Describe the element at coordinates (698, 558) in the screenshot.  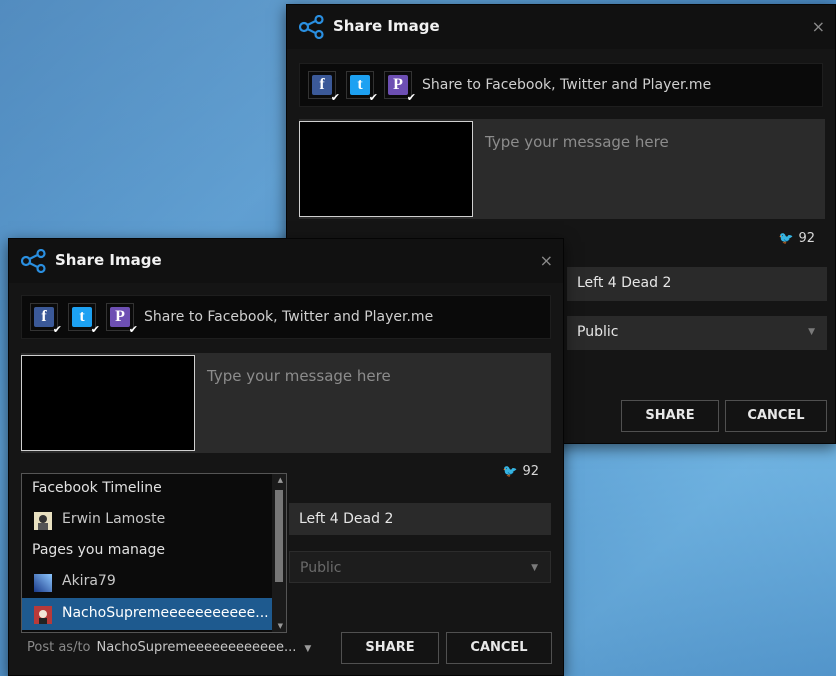
I see `background-facet` at that location.